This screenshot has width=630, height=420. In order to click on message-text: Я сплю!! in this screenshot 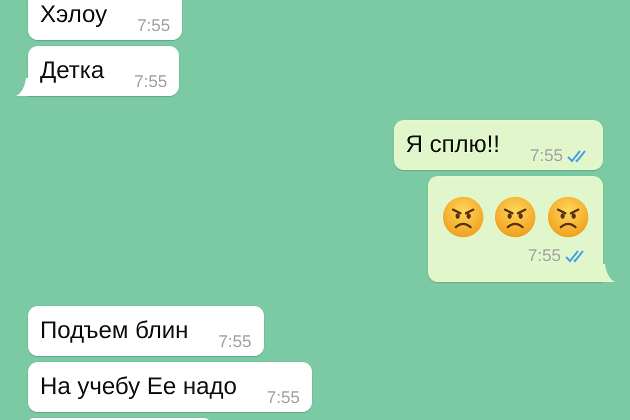, I will do `click(453, 145)`.